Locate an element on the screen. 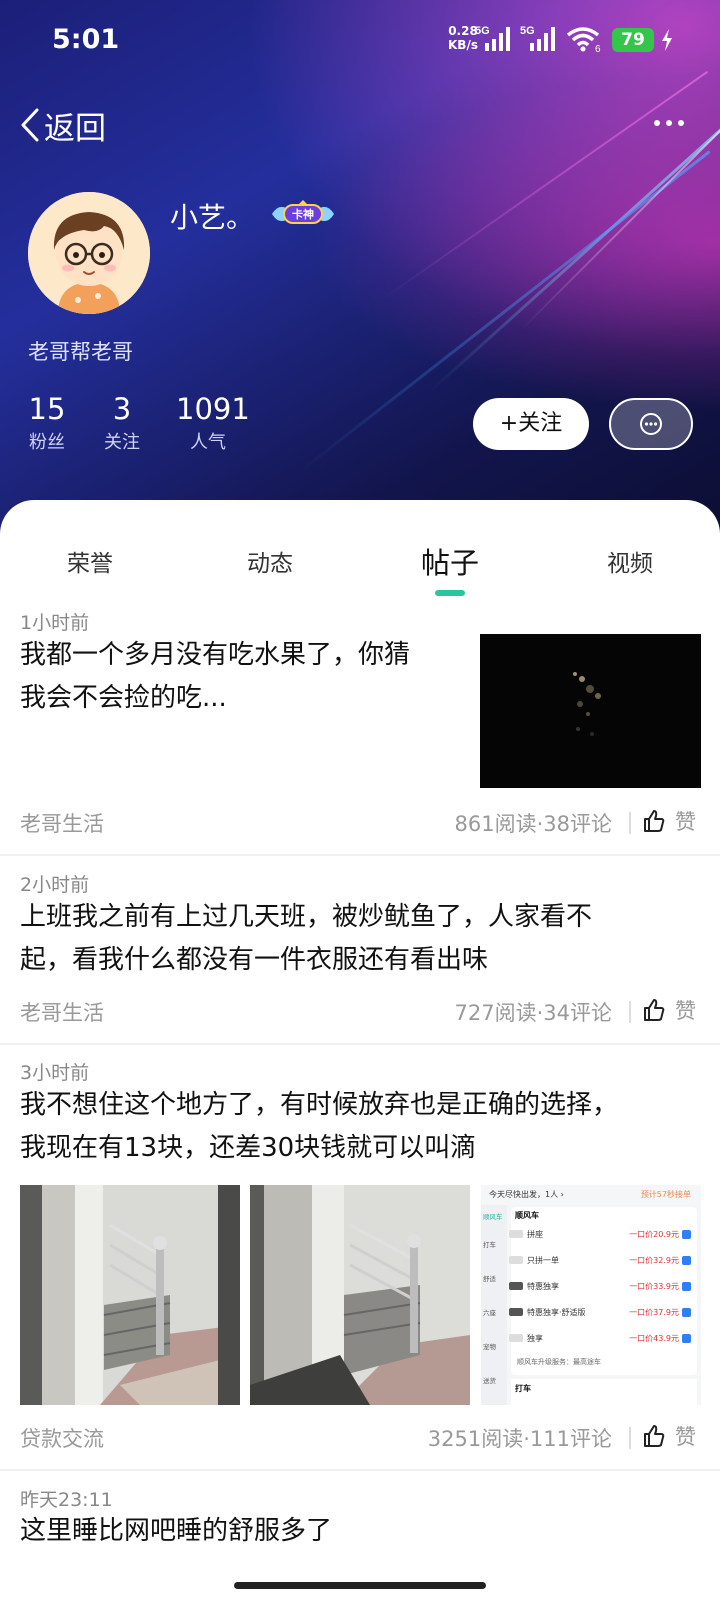  chat-bubble-icon is located at coordinates (651, 424).